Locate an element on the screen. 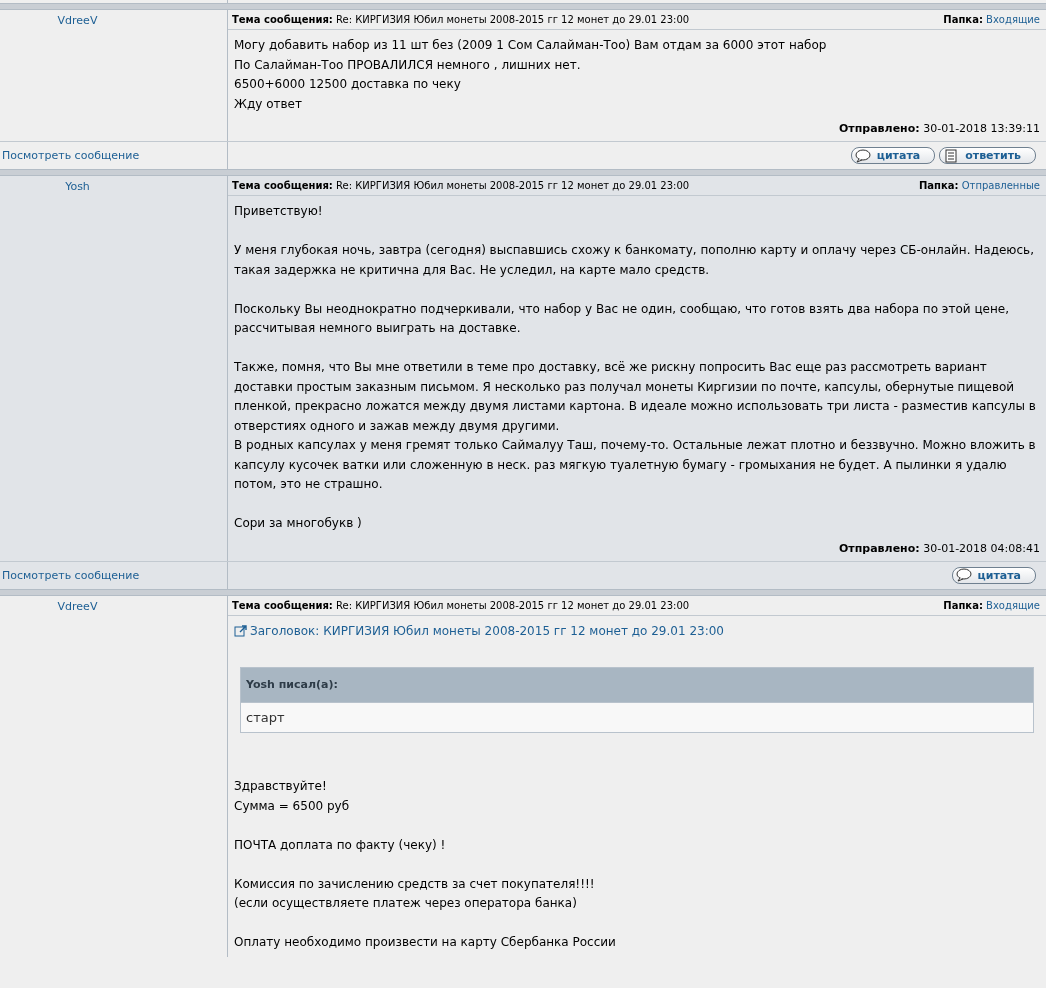 This screenshot has width=1046, height=988. message-text: 6500+6000 12500 доставка по чеку is located at coordinates (348, 84).